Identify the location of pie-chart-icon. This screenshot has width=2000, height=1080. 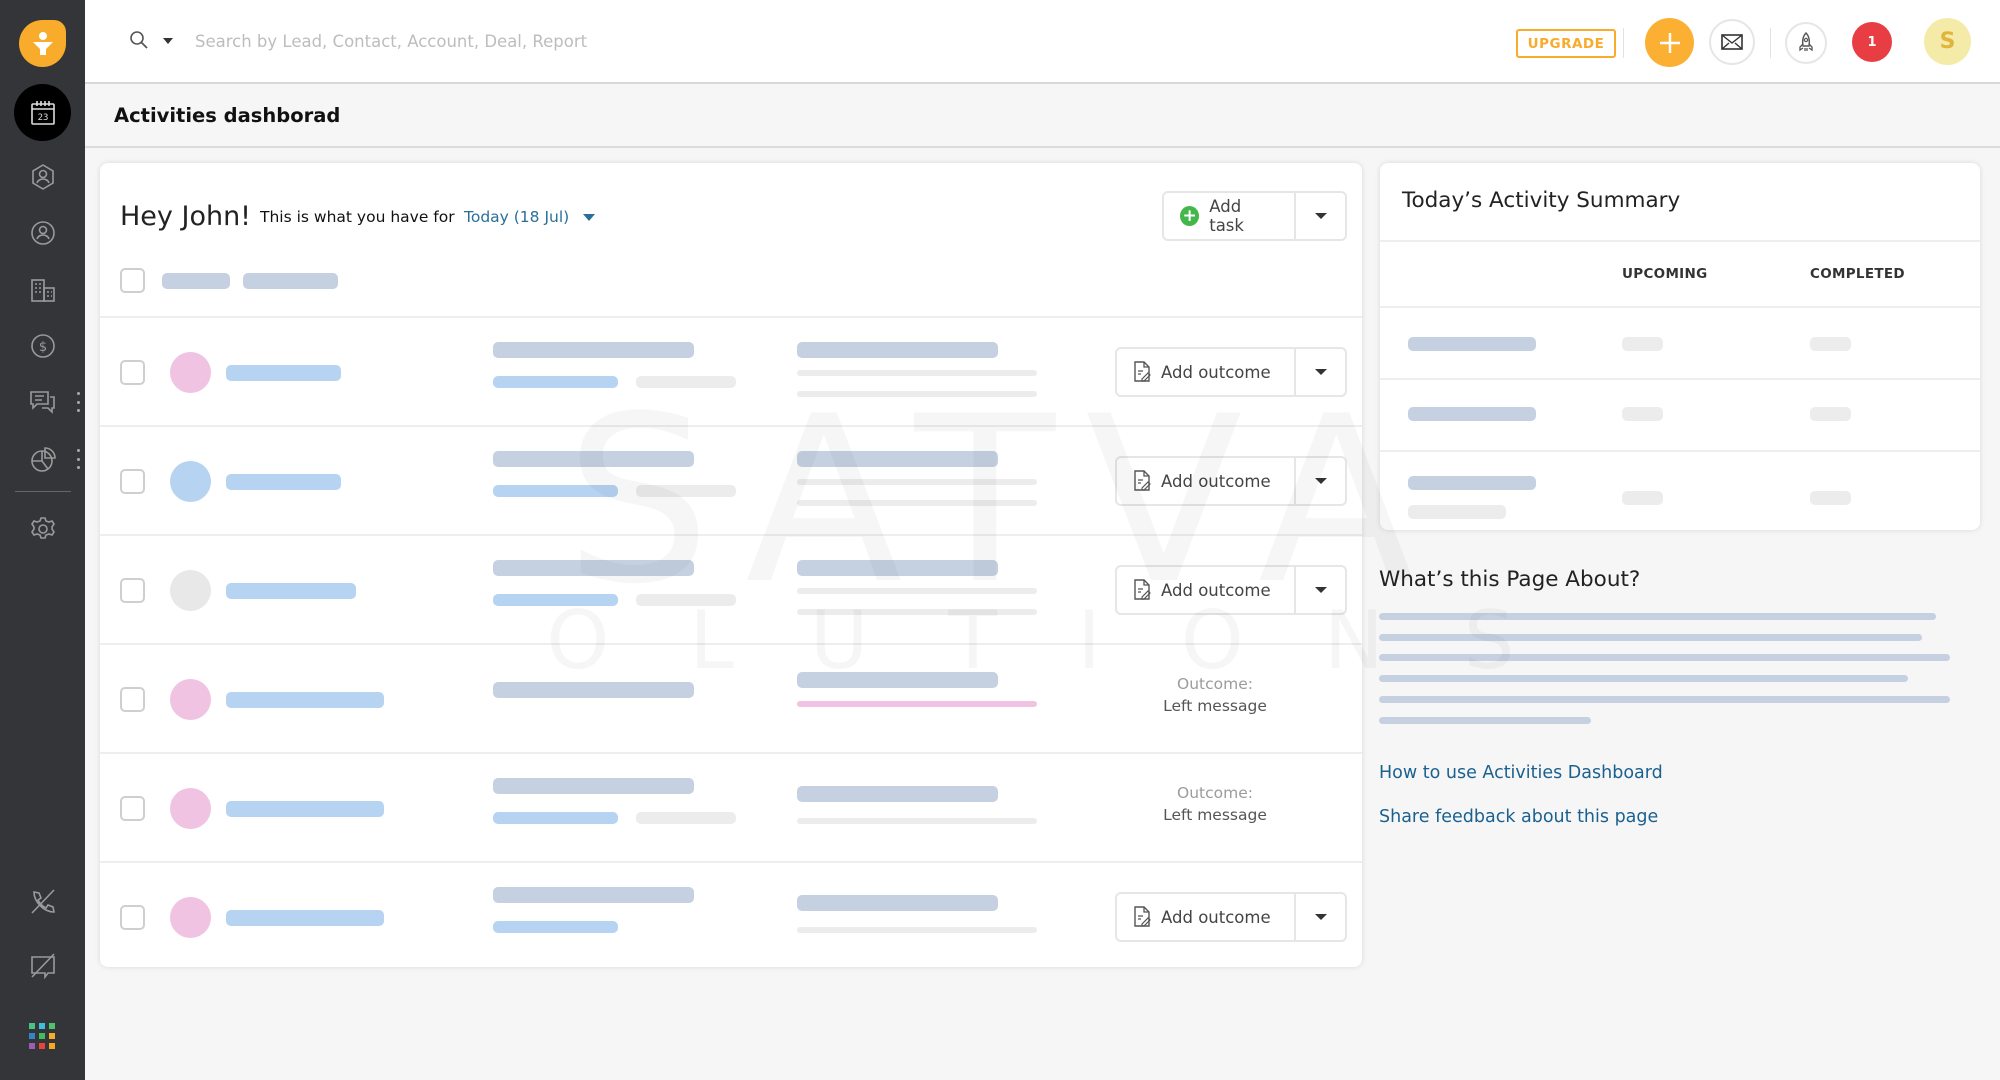
(43, 459).